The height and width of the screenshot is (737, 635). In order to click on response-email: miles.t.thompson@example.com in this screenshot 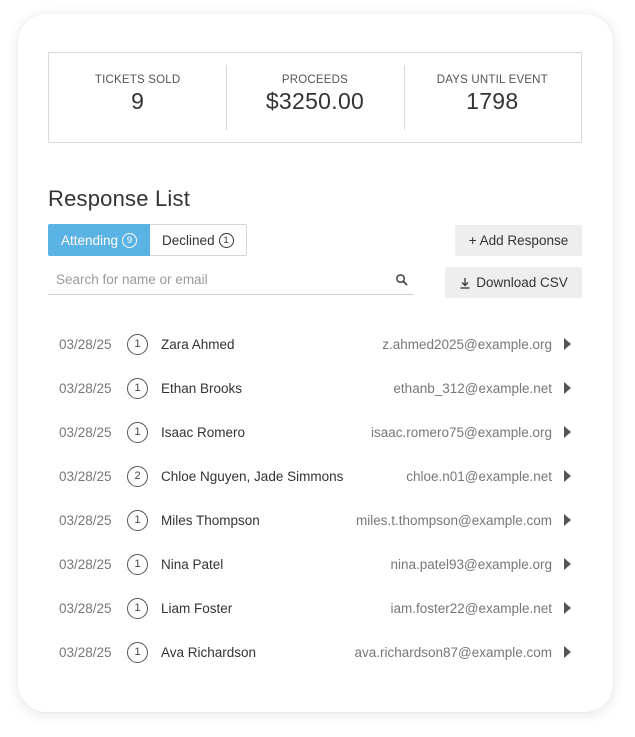, I will do `click(453, 520)`.